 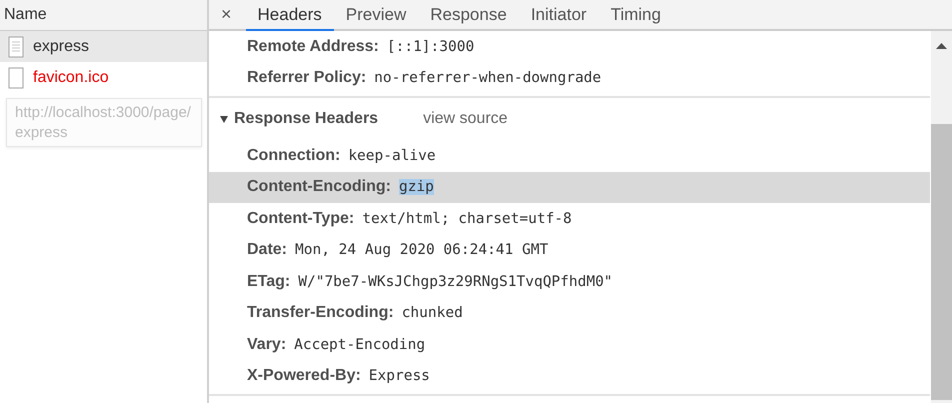 What do you see at coordinates (304, 376) in the screenshot?
I see `header-name: X-Powered-By:` at bounding box center [304, 376].